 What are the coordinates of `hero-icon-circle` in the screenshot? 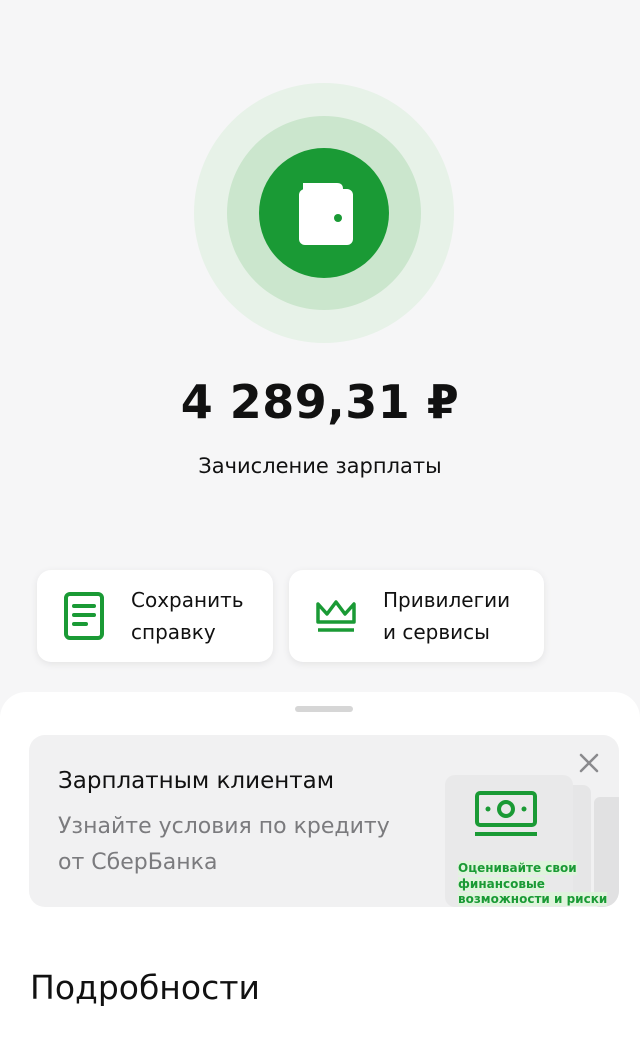 It's located at (324, 213).